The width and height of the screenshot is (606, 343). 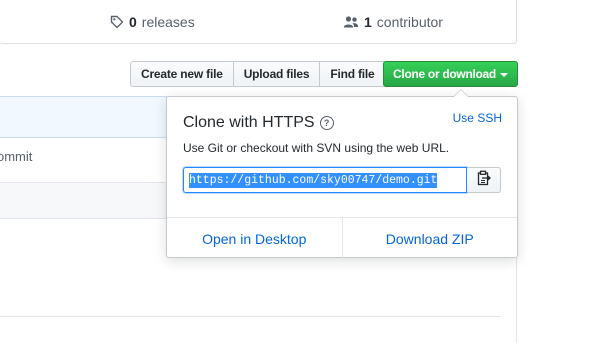 I want to click on clone-or-download-button: Clone or download, so click(x=450, y=74).